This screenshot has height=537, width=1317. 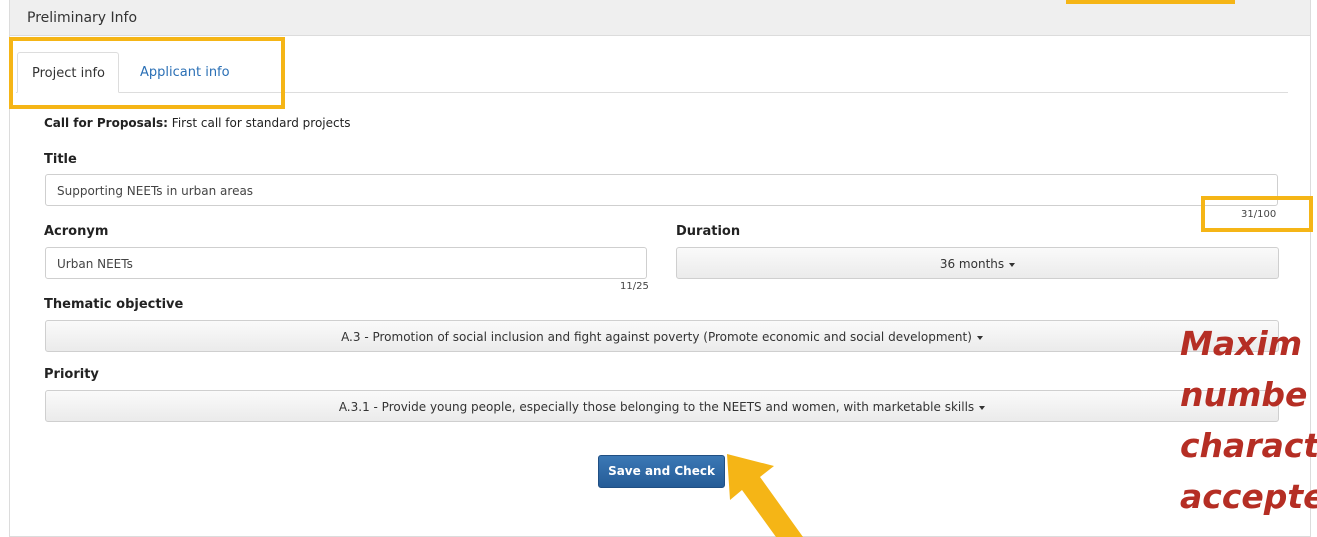 What do you see at coordinates (765, 495) in the screenshot?
I see `annotation-arrow-icon` at bounding box center [765, 495].